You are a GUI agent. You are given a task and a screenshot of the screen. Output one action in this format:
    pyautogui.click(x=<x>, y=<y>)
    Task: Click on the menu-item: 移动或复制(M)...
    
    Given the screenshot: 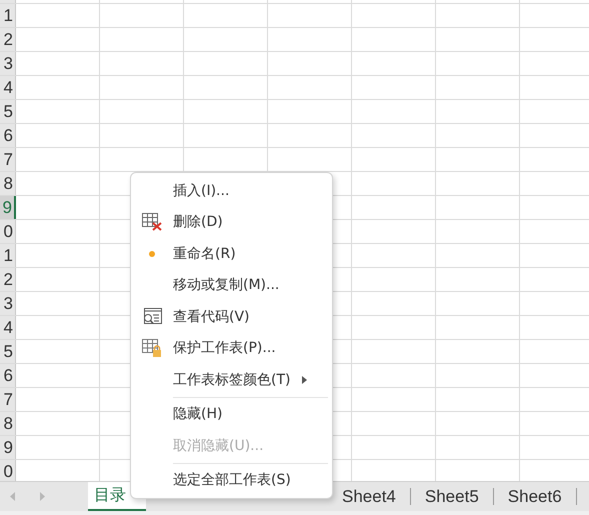 What is the action you would take?
    pyautogui.click(x=231, y=285)
    